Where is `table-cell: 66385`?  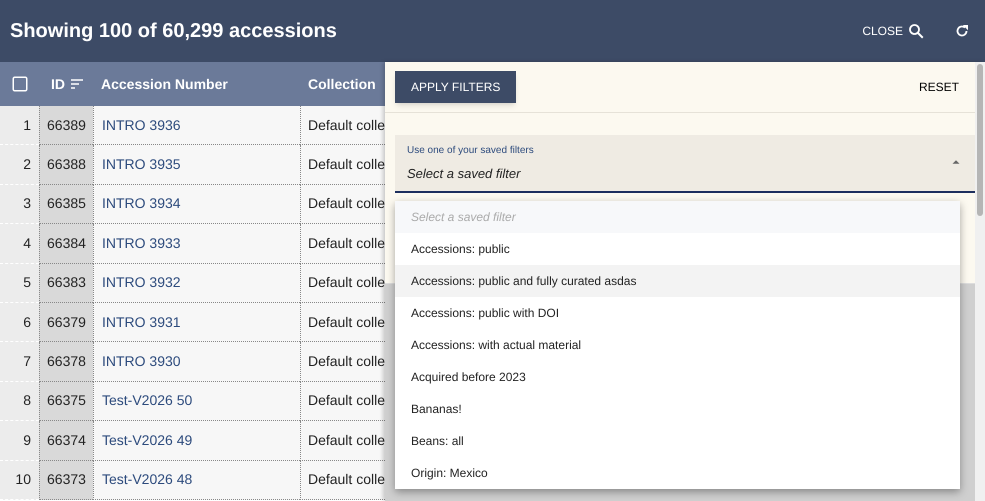
table-cell: 66385 is located at coordinates (66, 204).